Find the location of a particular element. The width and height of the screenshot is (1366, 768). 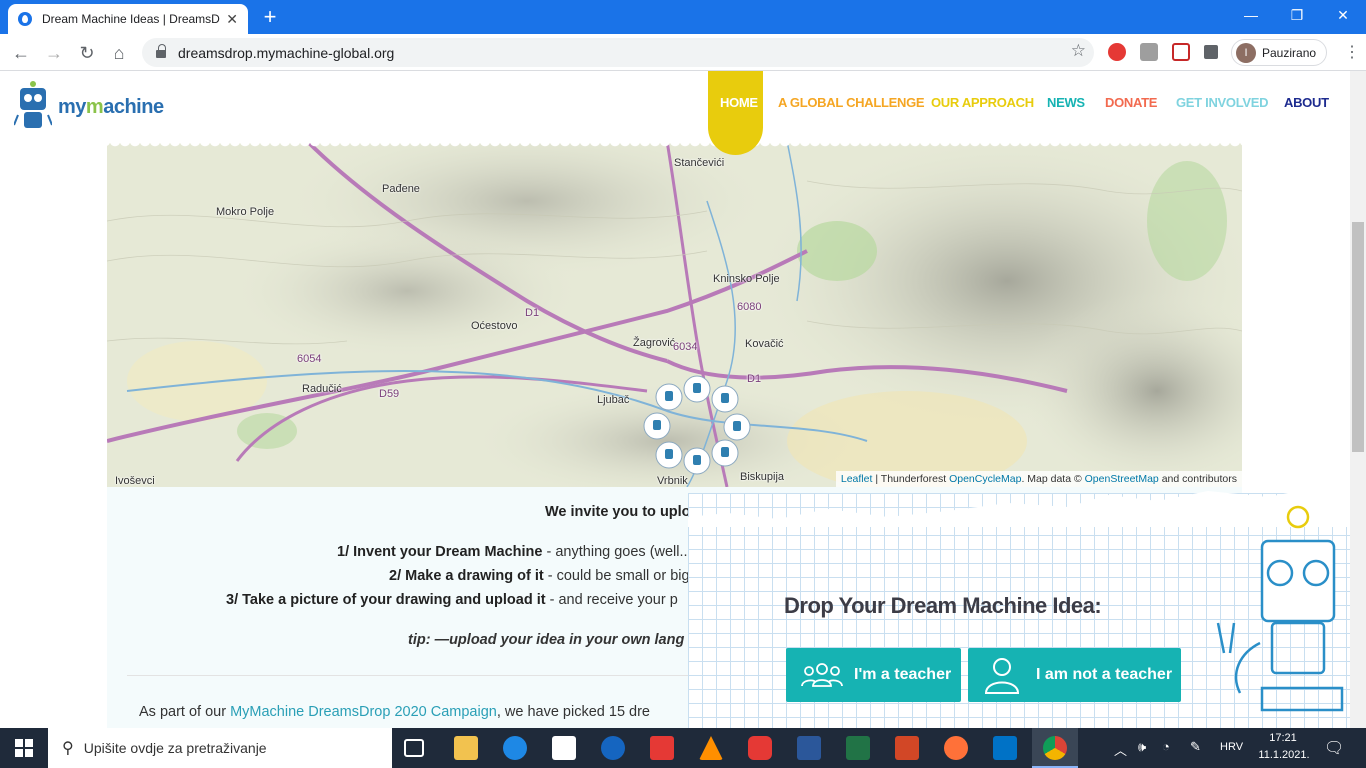

firefox-icon is located at coordinates (956, 748).